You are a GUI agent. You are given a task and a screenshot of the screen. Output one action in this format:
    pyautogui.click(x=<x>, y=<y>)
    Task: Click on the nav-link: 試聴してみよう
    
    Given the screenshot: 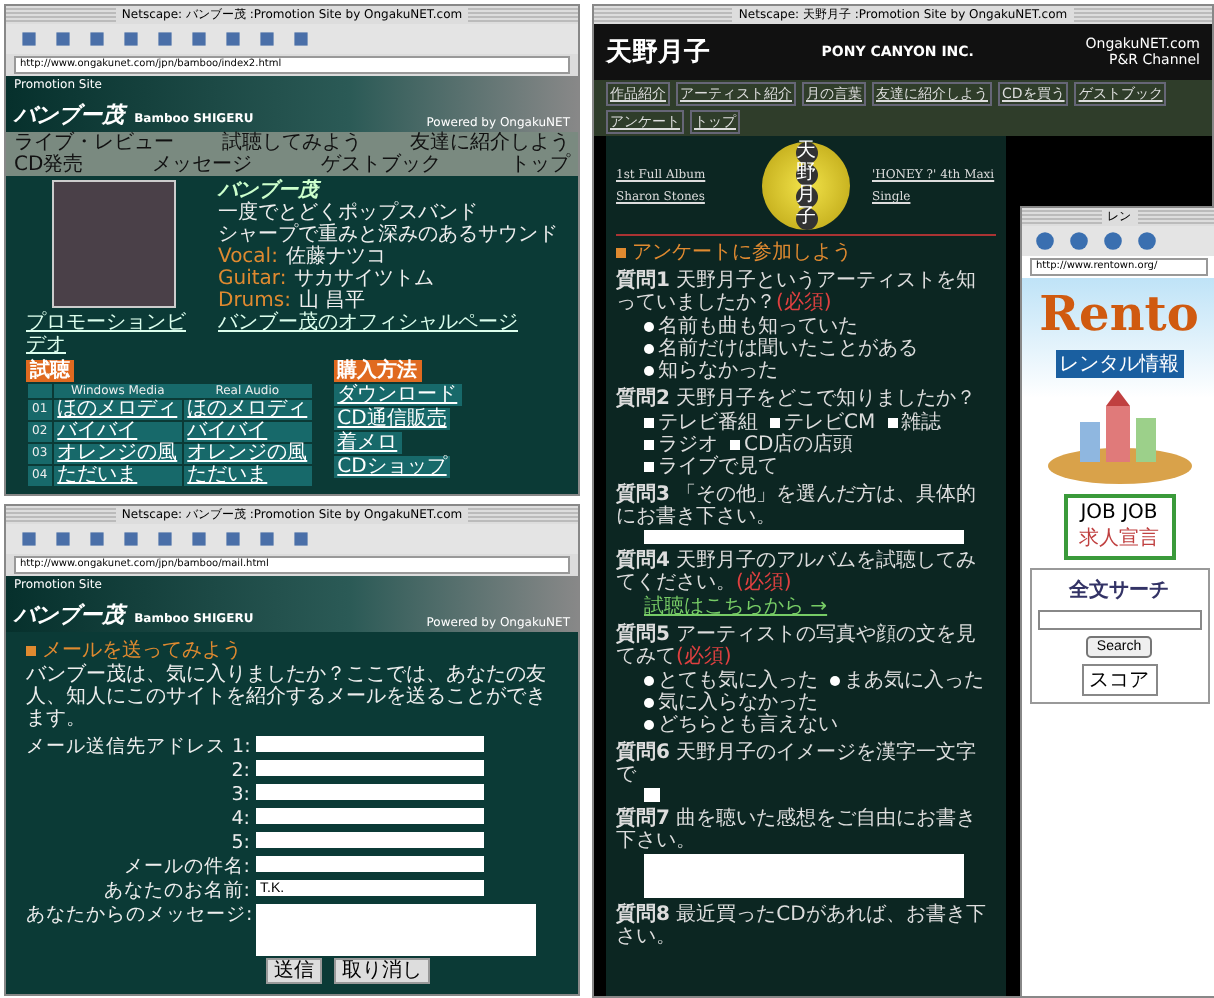 What is the action you would take?
    pyautogui.click(x=292, y=143)
    